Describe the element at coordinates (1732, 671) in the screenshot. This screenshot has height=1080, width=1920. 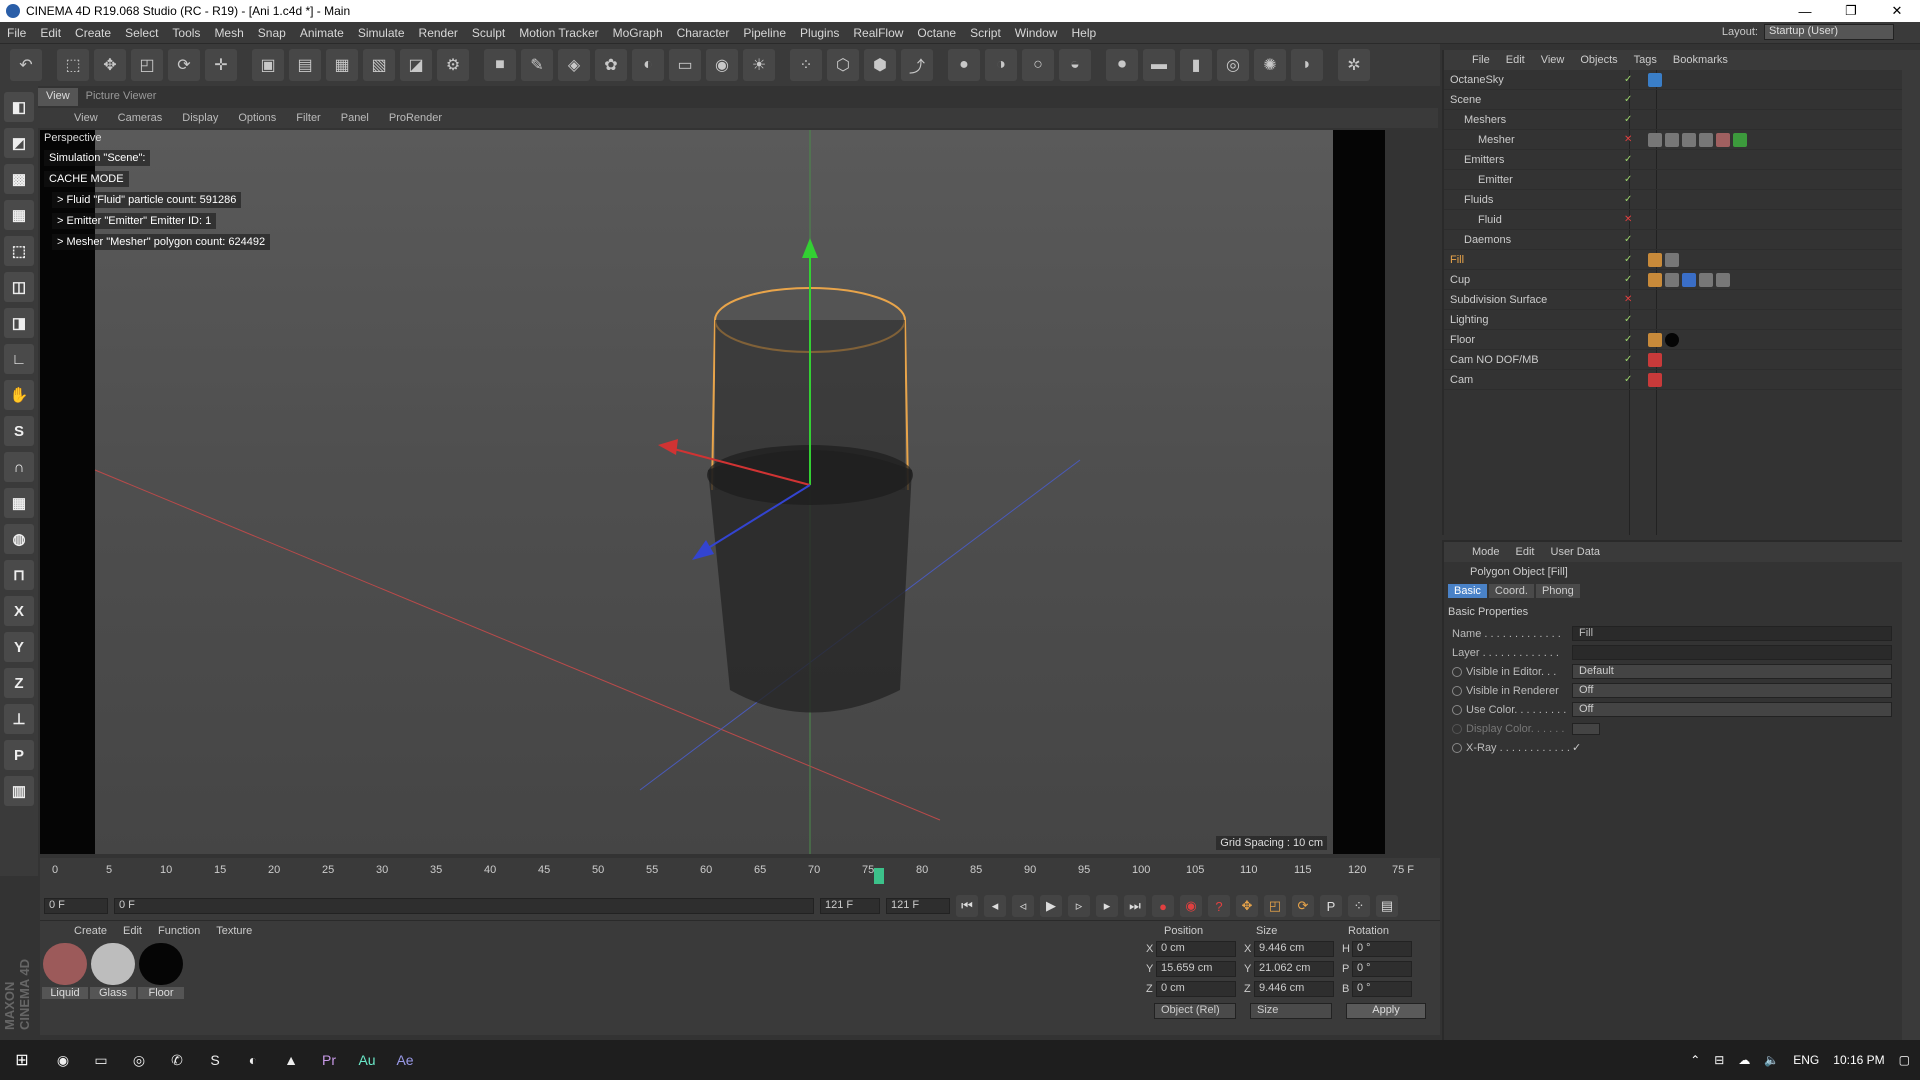
I see `visible-editor-dropdown: Default` at that location.